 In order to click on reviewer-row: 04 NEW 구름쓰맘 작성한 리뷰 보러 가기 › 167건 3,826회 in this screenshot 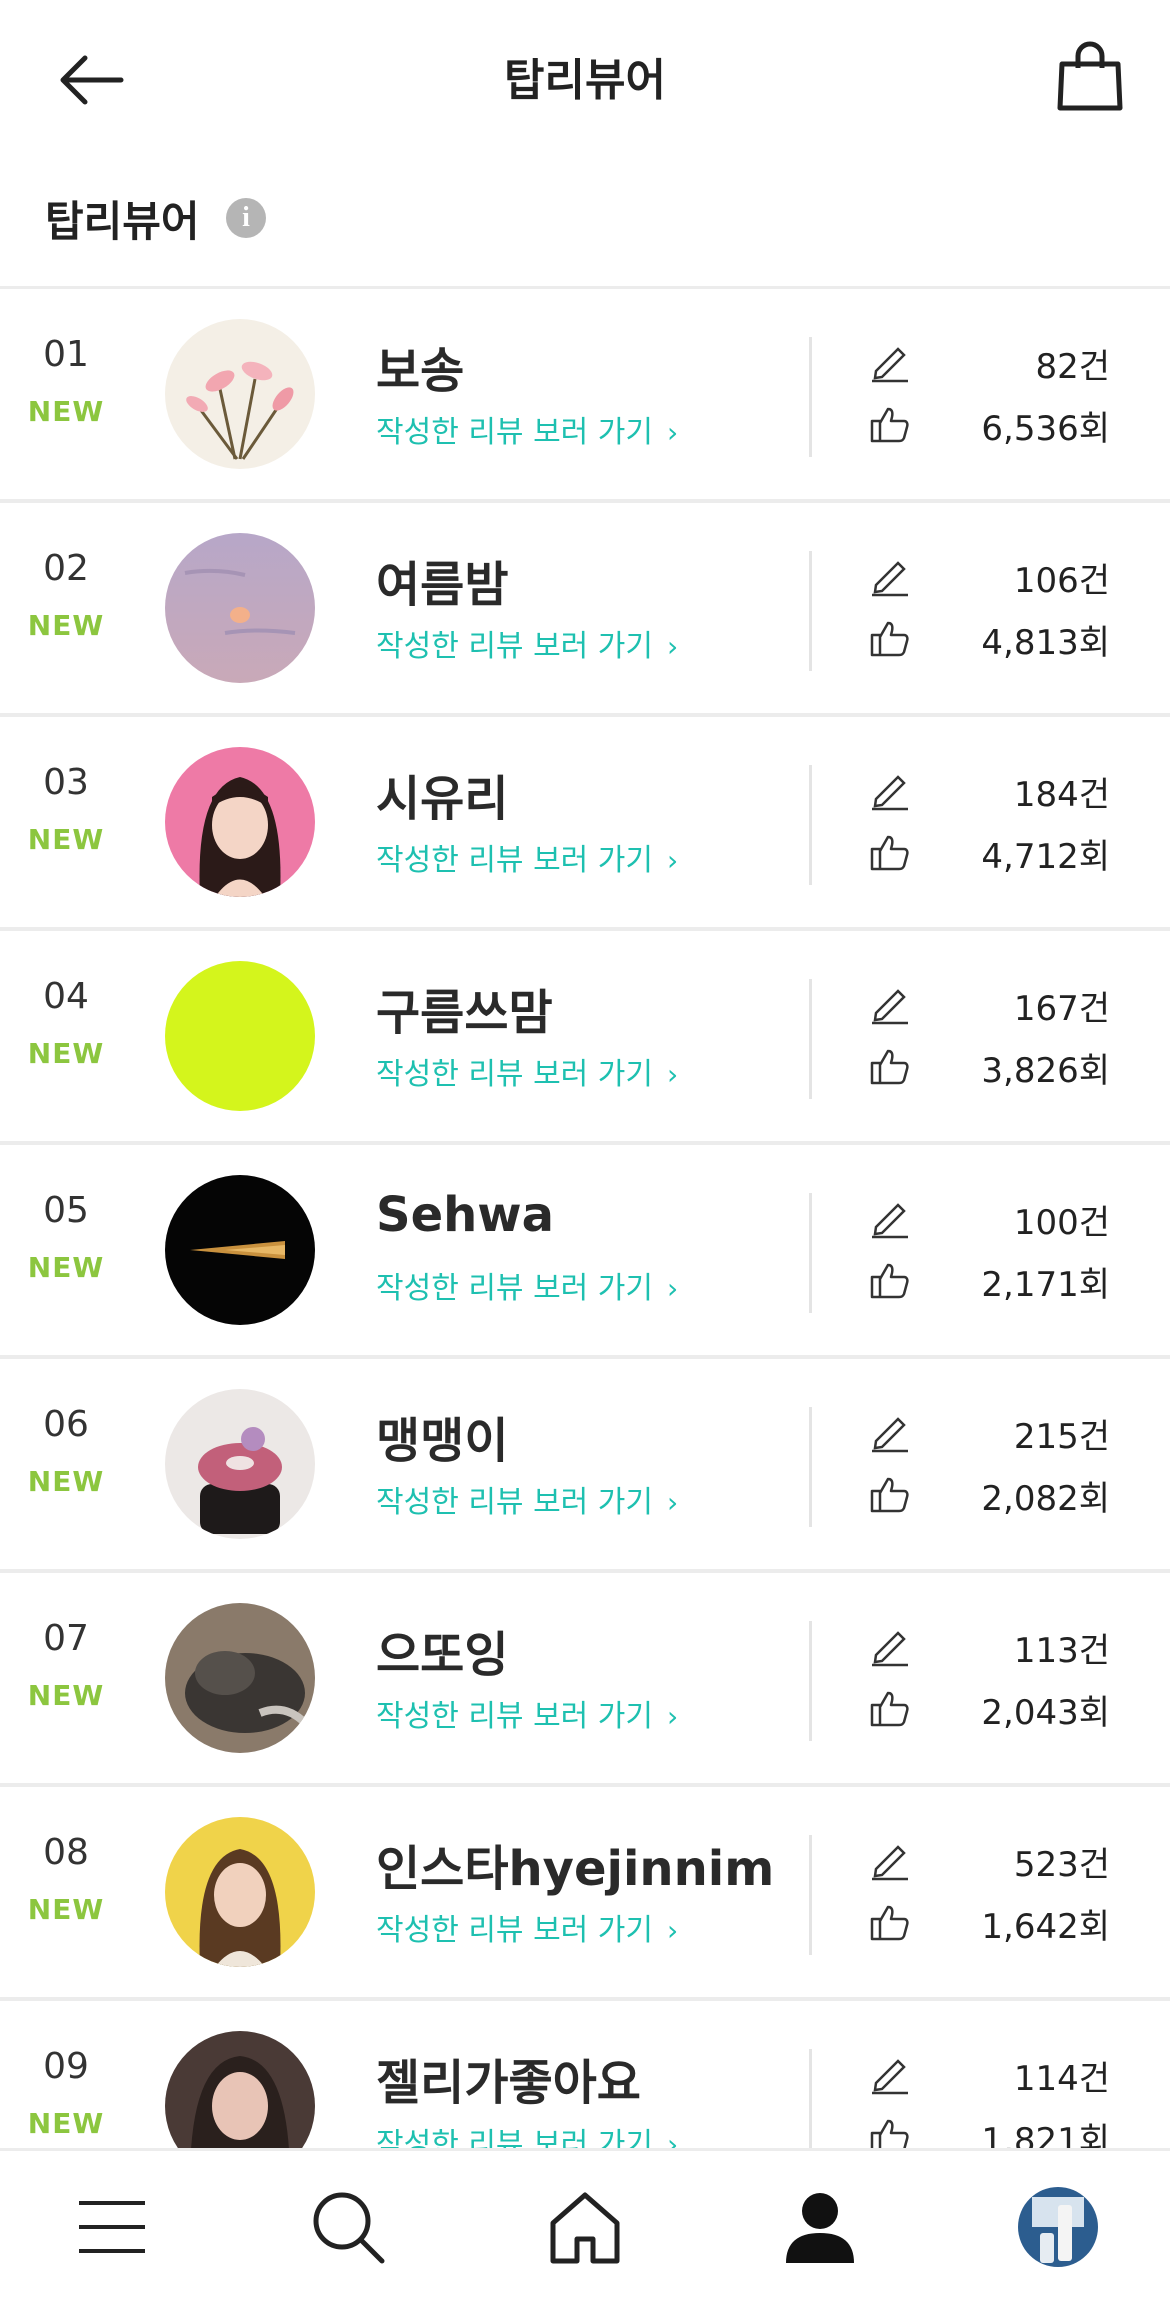, I will do `click(585, 1038)`.